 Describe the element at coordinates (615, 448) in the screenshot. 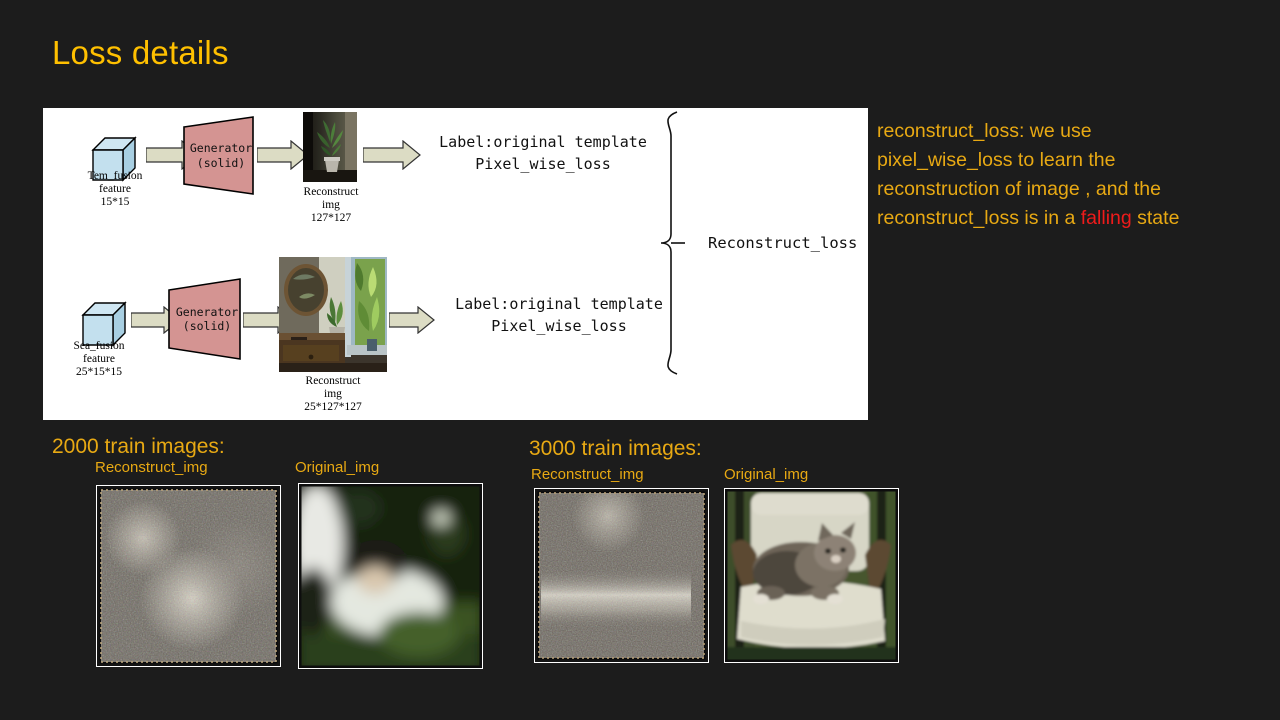

I see `section-heading-3000: 3000 train images:` at that location.